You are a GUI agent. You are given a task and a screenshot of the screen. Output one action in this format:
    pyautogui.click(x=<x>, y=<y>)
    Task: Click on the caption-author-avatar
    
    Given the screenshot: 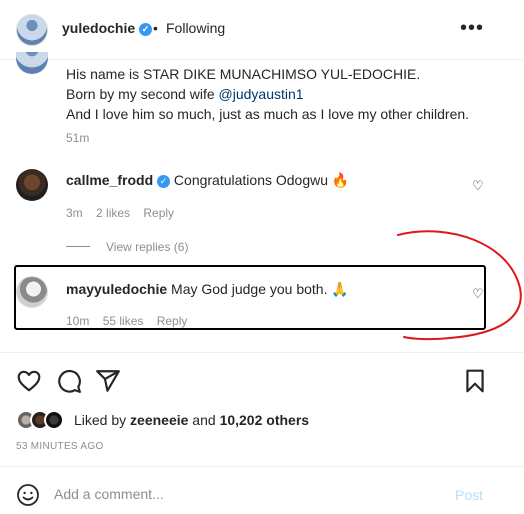 What is the action you would take?
    pyautogui.click(x=32, y=63)
    